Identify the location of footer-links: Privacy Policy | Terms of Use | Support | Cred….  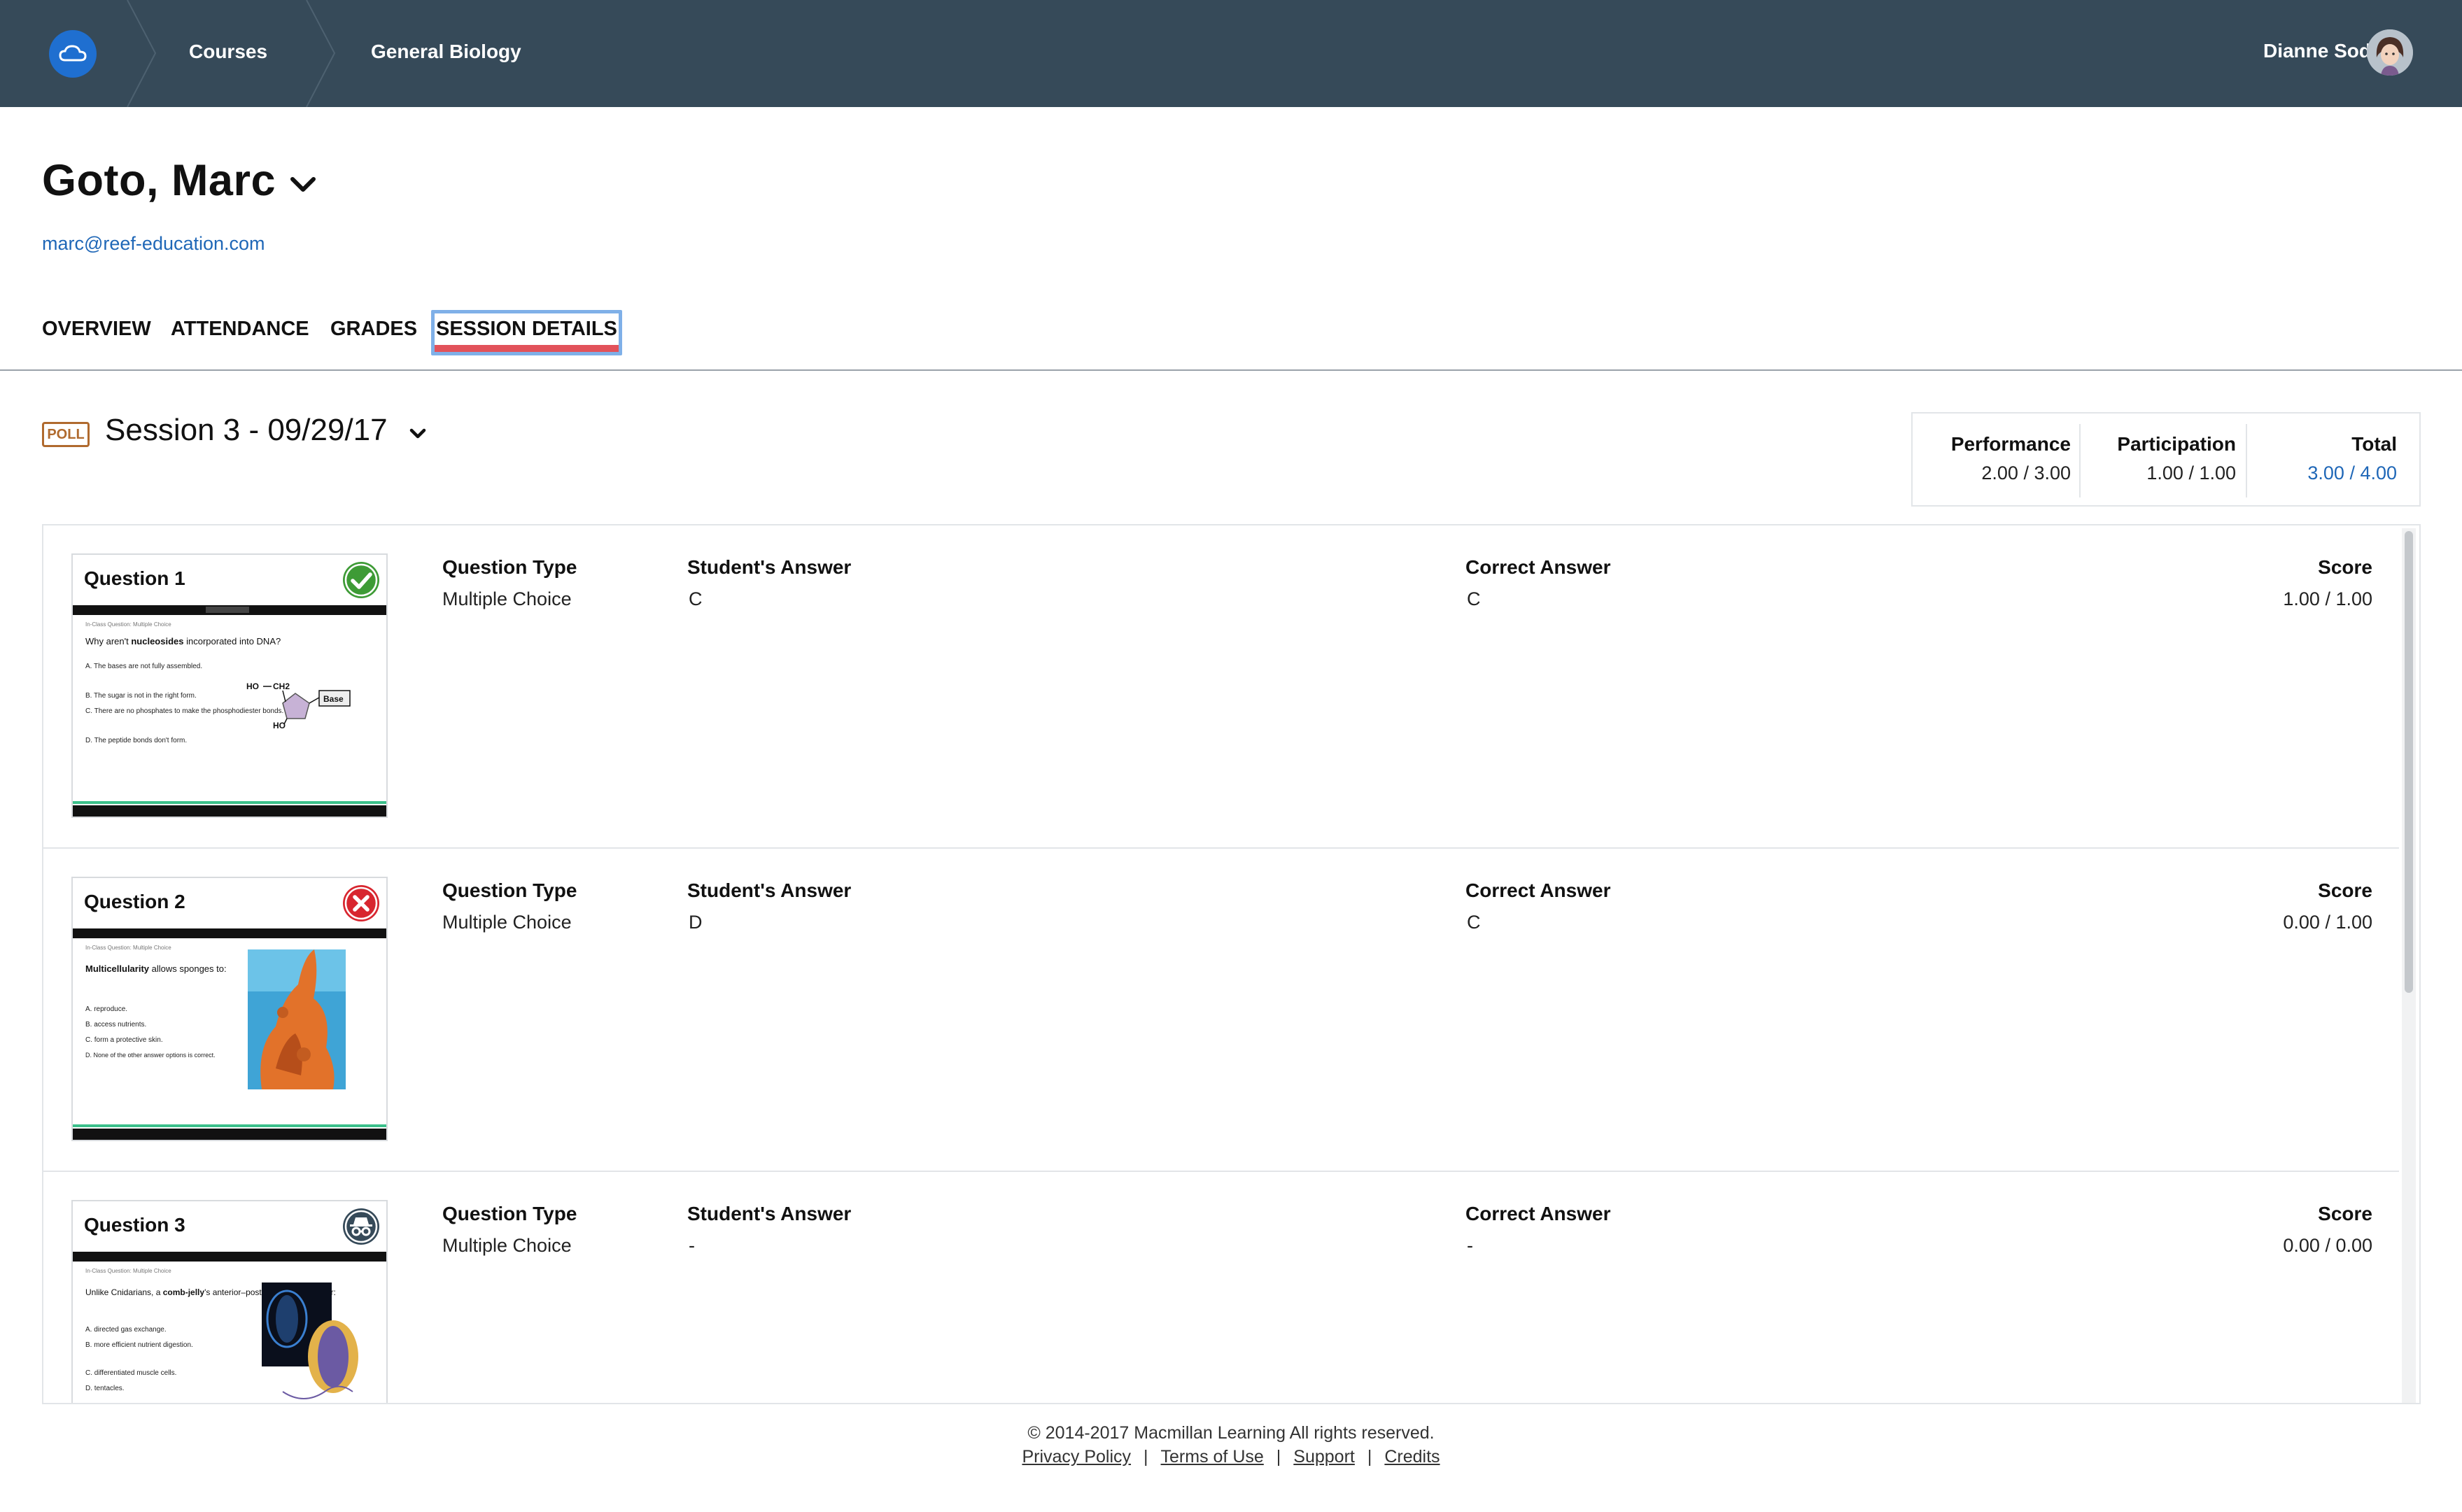
(1231, 1457).